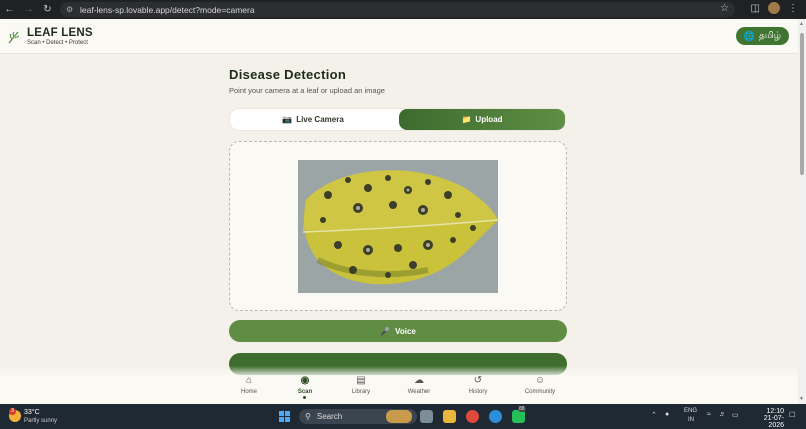 This screenshot has width=806, height=429. I want to click on reload-icon: ↻, so click(47, 9).